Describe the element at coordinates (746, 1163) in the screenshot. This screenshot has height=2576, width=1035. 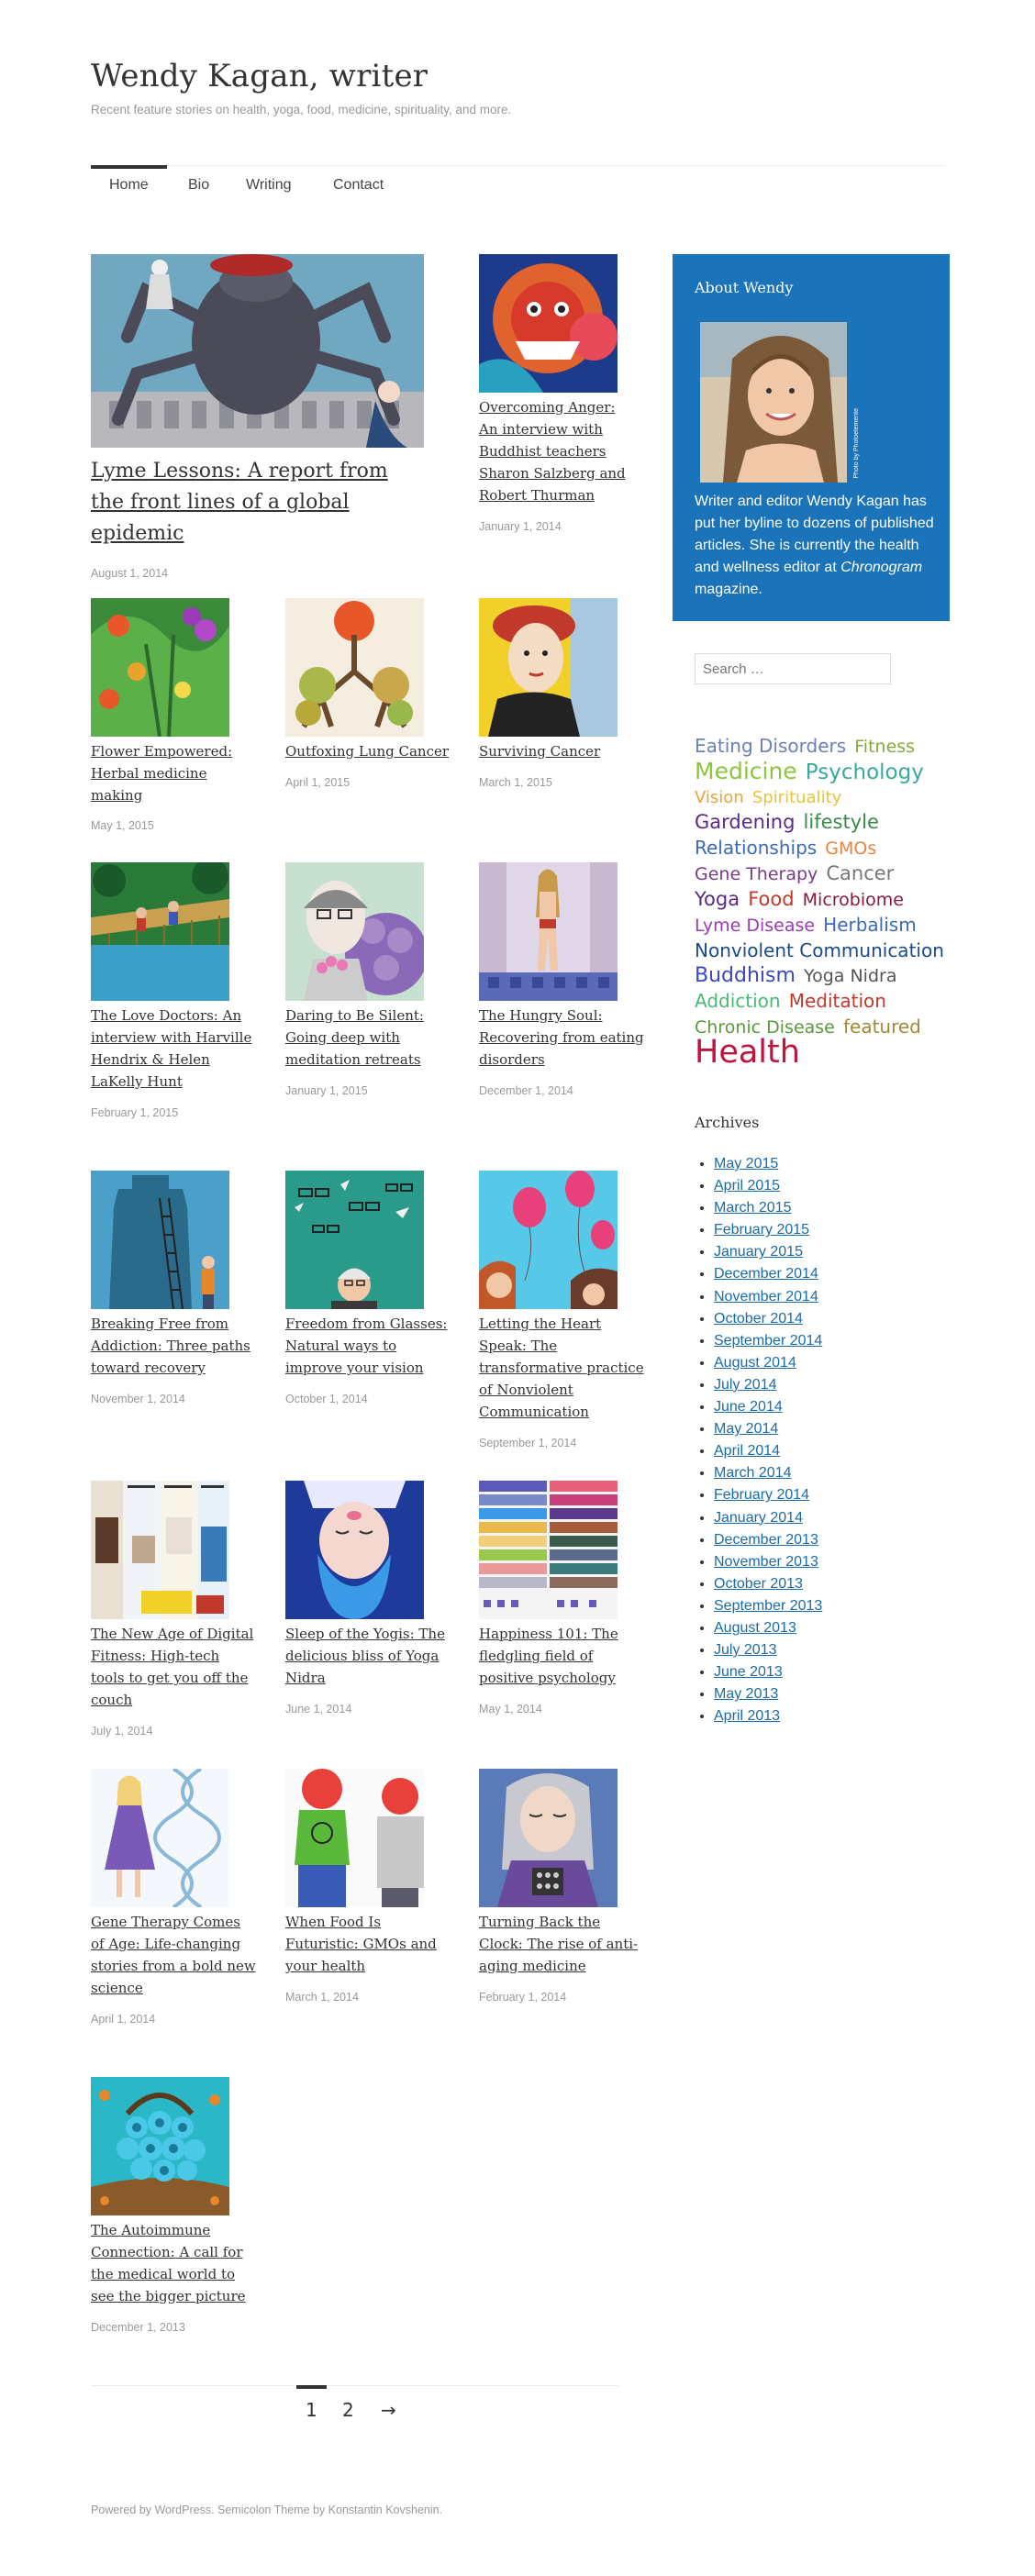
I see `archive-link: May 2015` at that location.